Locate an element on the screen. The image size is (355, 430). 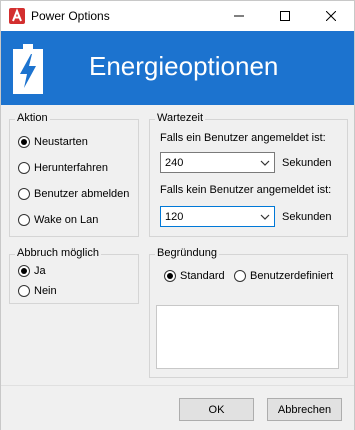
radio-label: Benutzer abmelden is located at coordinates (82, 194).